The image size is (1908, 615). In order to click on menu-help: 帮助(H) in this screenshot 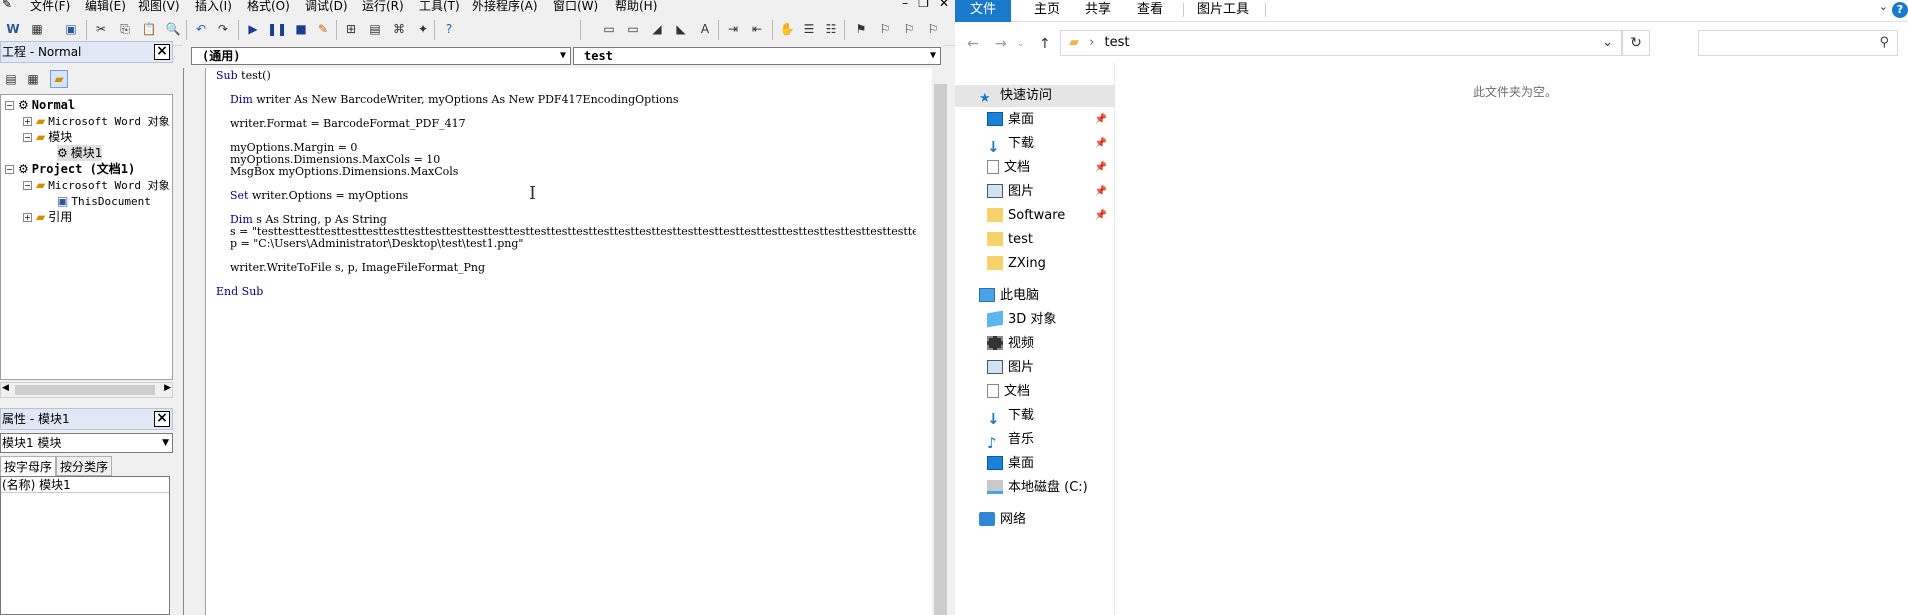, I will do `click(636, 6)`.